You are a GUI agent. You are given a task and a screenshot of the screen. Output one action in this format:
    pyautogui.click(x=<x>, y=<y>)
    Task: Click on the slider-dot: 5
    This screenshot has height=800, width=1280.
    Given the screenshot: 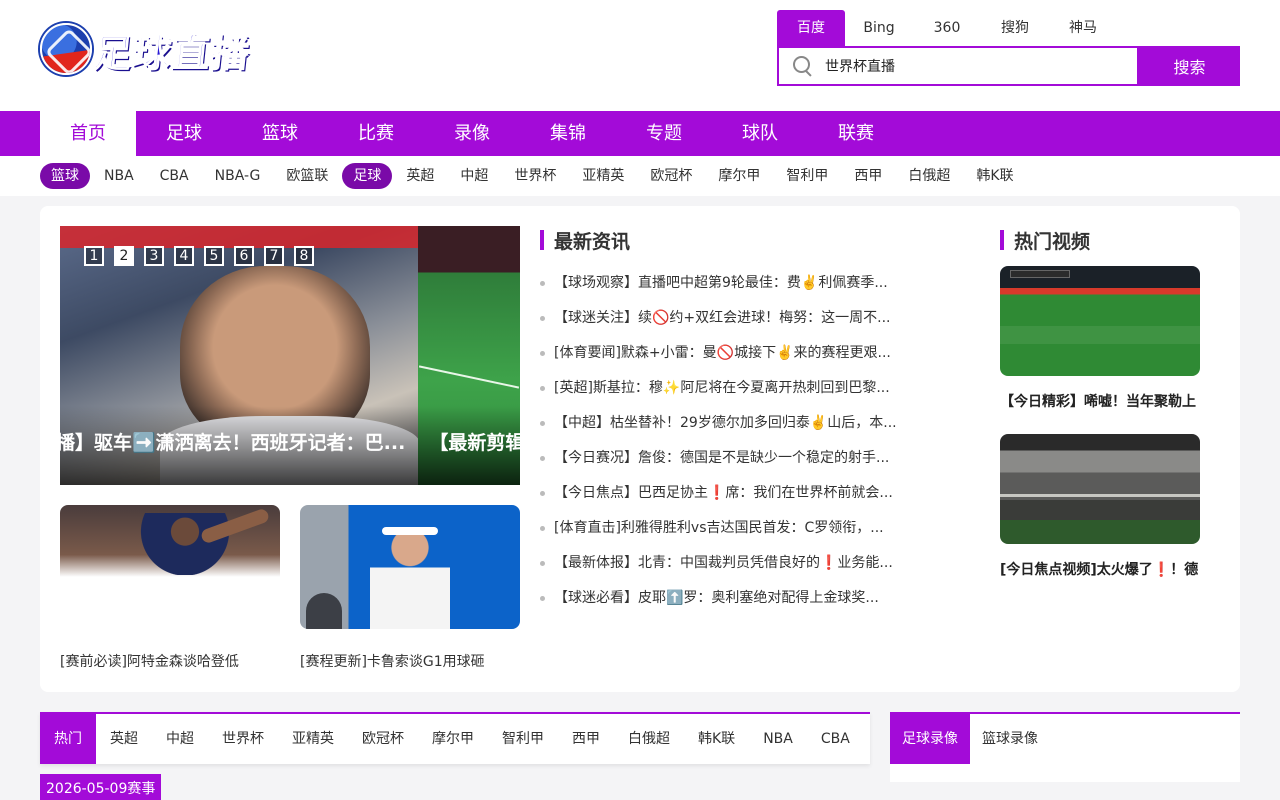 What is the action you would take?
    pyautogui.click(x=214, y=256)
    